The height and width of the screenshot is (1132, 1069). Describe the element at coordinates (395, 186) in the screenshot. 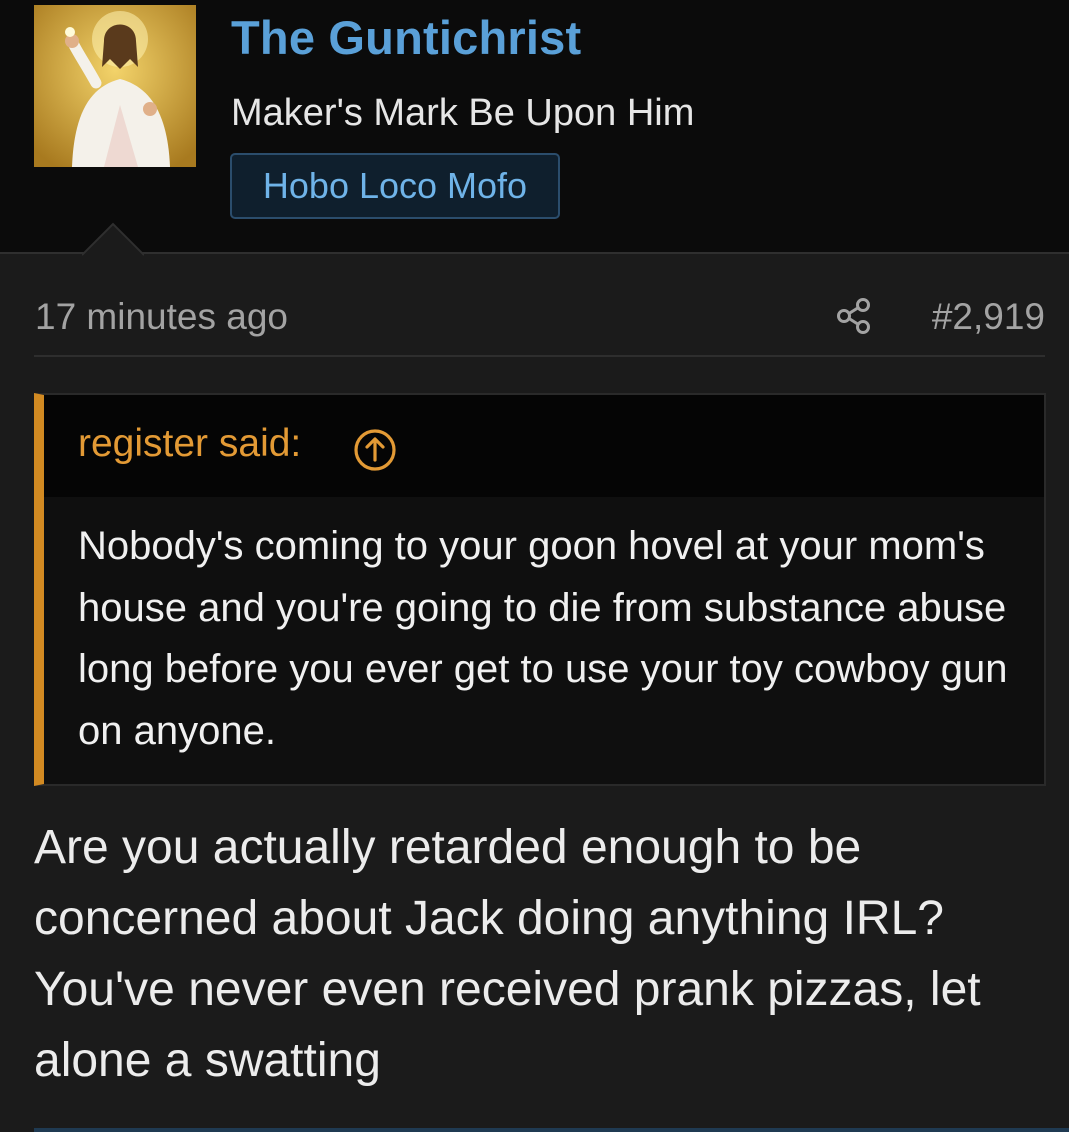

I see `user-banner: Hobo Loco Mofo` at that location.